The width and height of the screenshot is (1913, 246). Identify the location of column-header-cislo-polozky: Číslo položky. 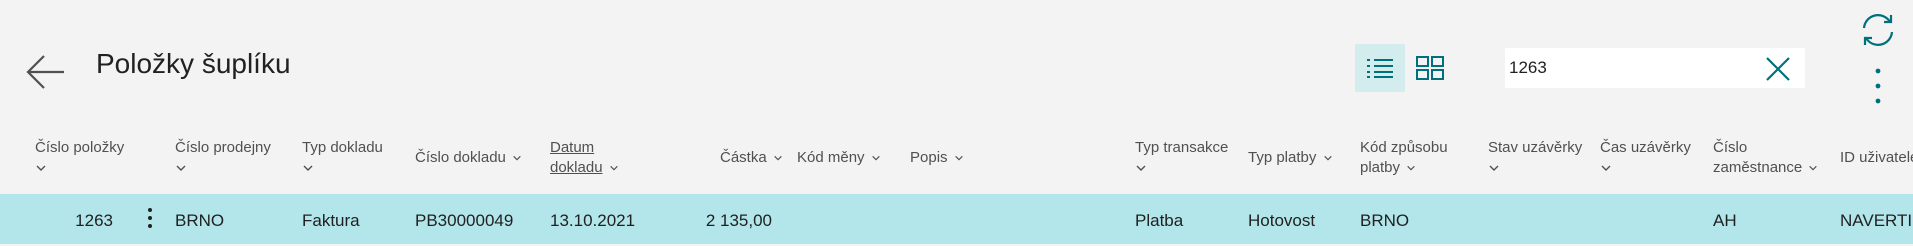
(79, 156).